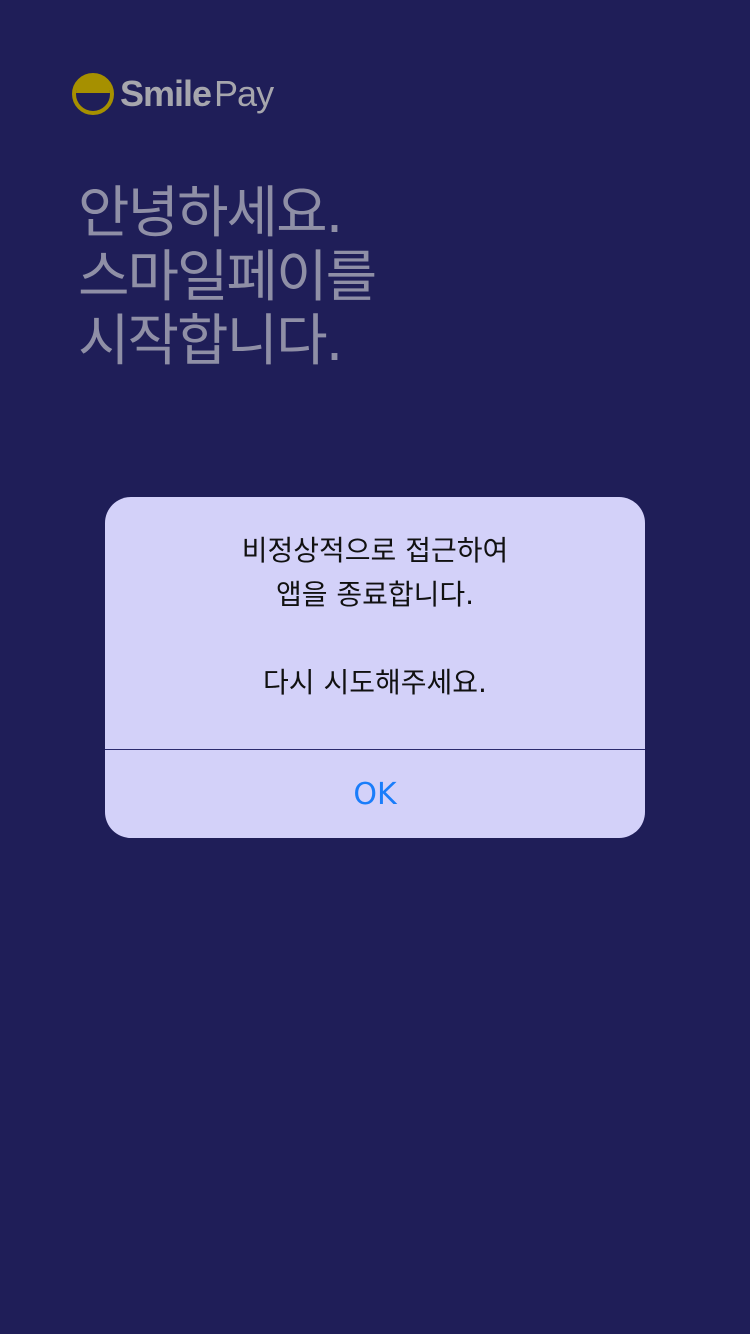  I want to click on smile-face-icon, so click(93, 94).